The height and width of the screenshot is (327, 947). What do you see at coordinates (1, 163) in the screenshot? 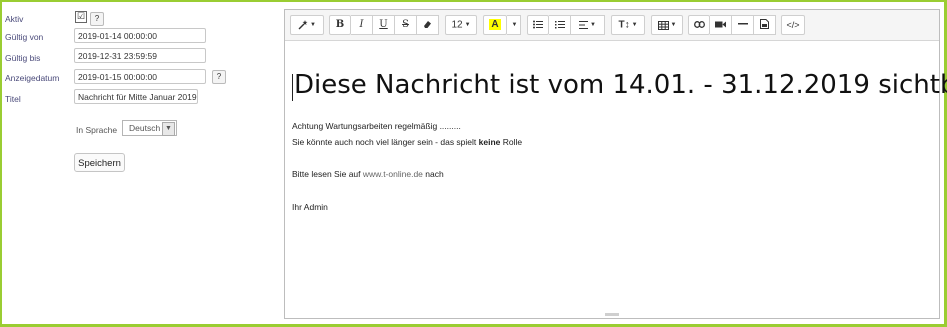
I see `frame-border-left` at bounding box center [1, 163].